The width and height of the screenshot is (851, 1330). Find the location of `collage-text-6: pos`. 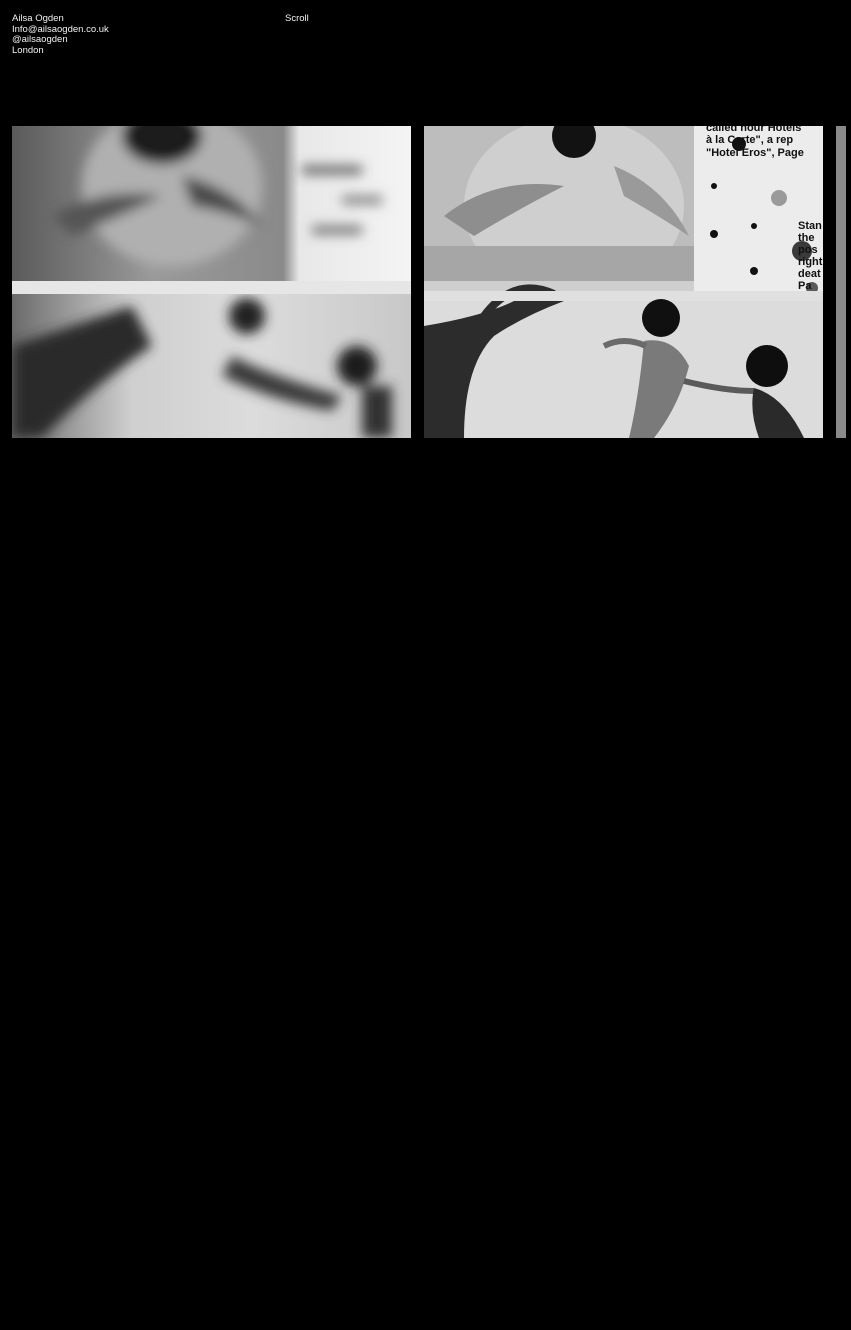

collage-text-6: pos is located at coordinates (808, 250).